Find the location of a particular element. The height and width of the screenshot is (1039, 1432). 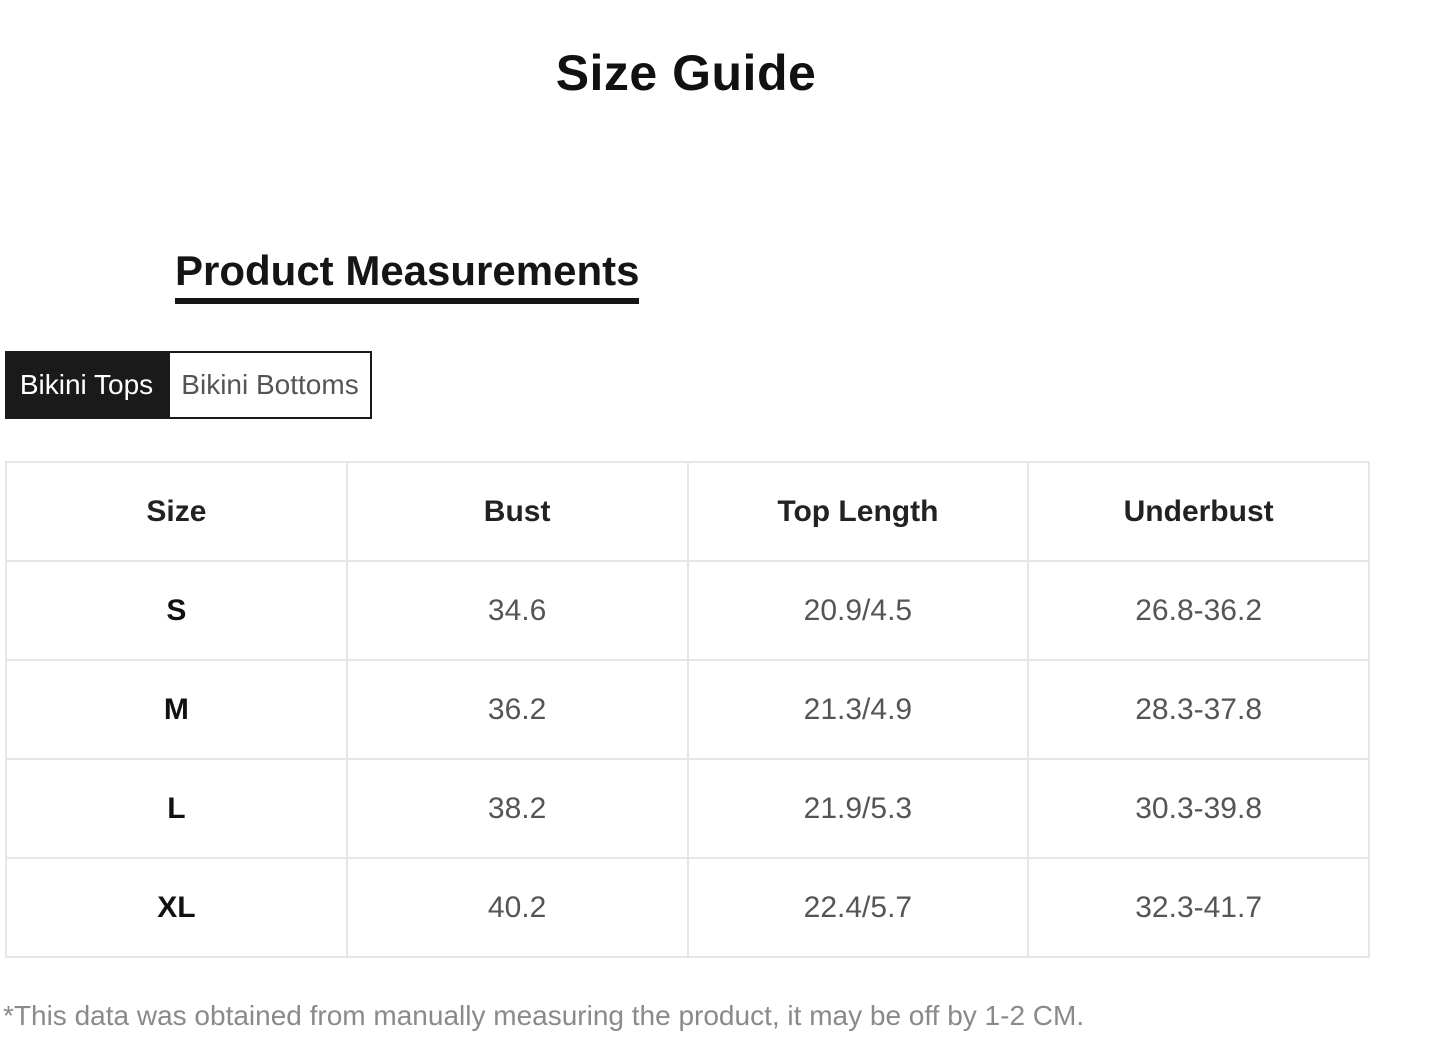

section-title: Product Measurements is located at coordinates (407, 276).